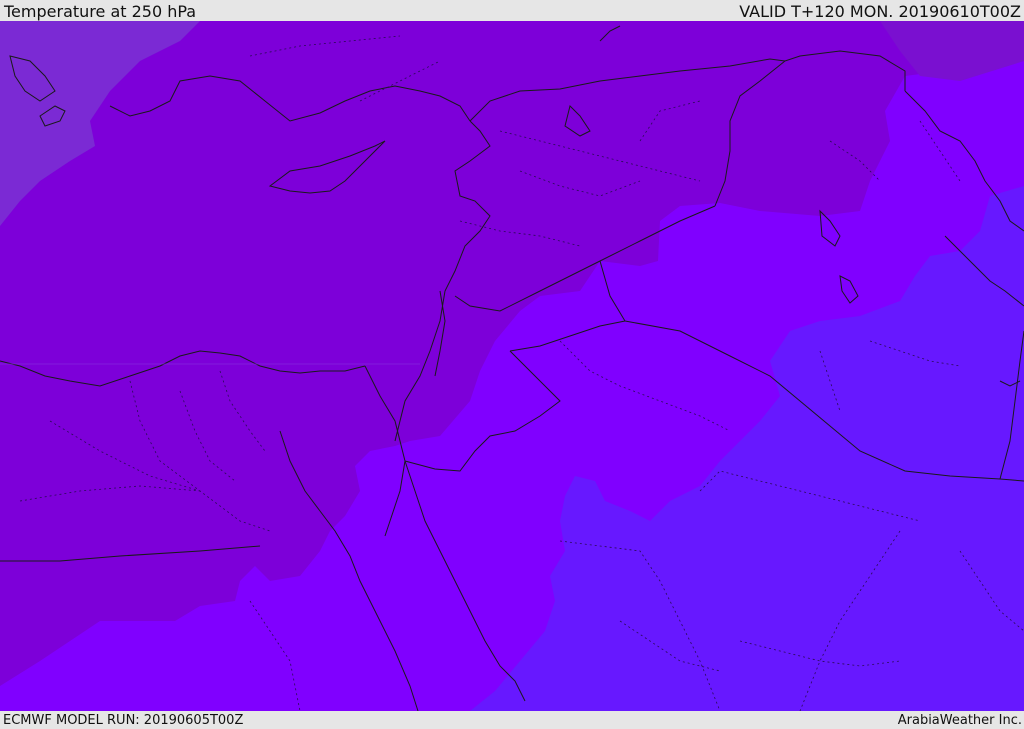  What do you see at coordinates (100, 11) in the screenshot?
I see `map-title: Temperature at 250 hPa` at bounding box center [100, 11].